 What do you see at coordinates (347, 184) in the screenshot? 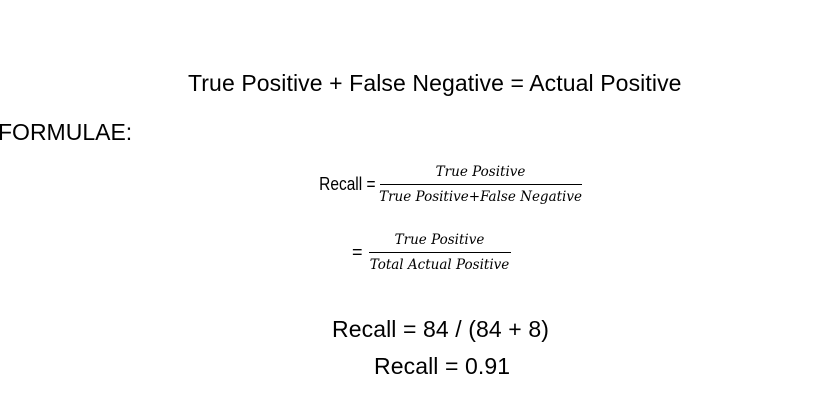
I see `formula-lhs: Recall =` at bounding box center [347, 184].